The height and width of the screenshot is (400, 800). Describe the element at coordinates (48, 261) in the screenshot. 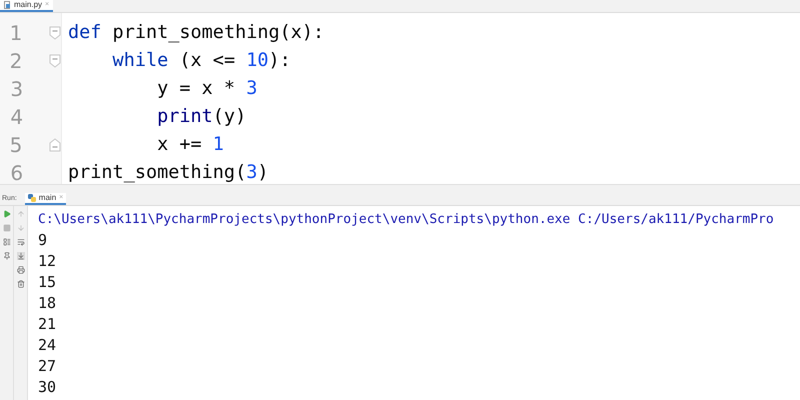

I see `output-line: 12` at that location.